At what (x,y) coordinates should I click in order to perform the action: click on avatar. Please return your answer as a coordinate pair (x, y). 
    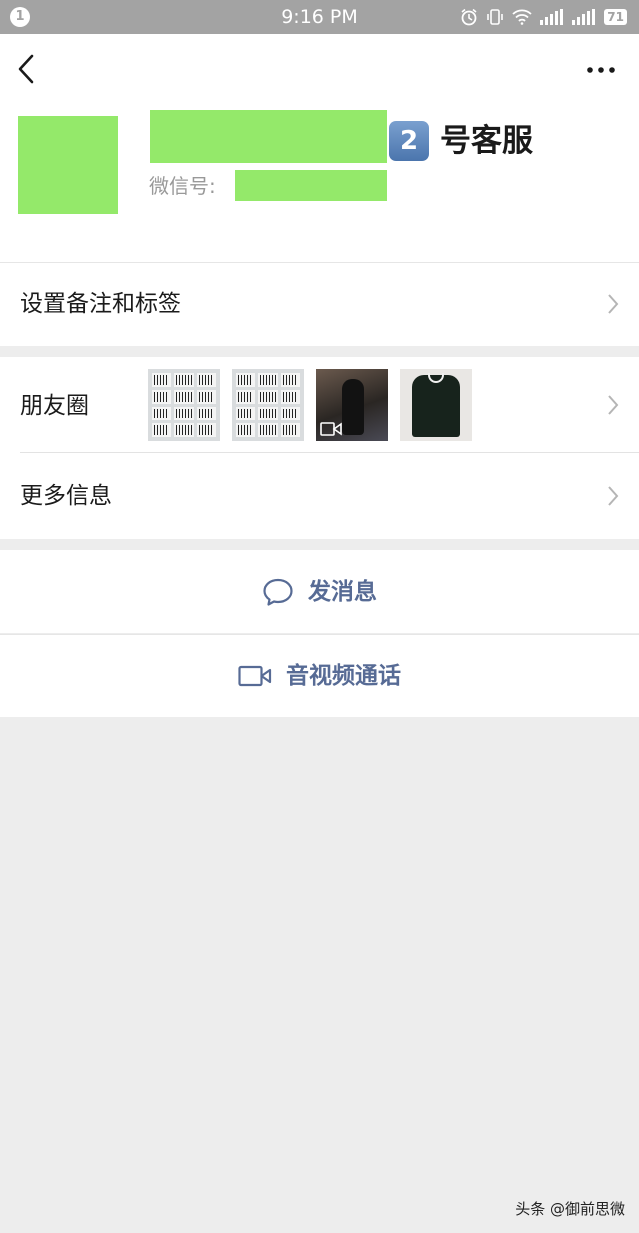
    Looking at the image, I should click on (68, 165).